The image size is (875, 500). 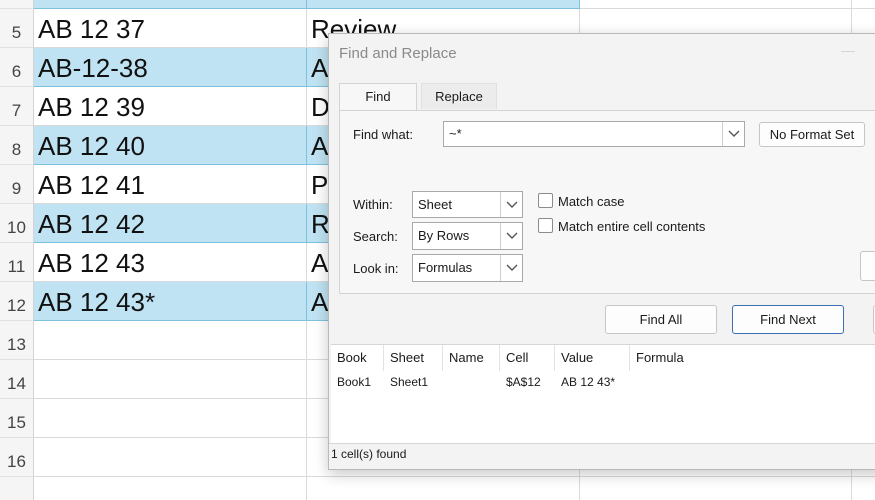 I want to click on within-label: Within:, so click(x=373, y=204).